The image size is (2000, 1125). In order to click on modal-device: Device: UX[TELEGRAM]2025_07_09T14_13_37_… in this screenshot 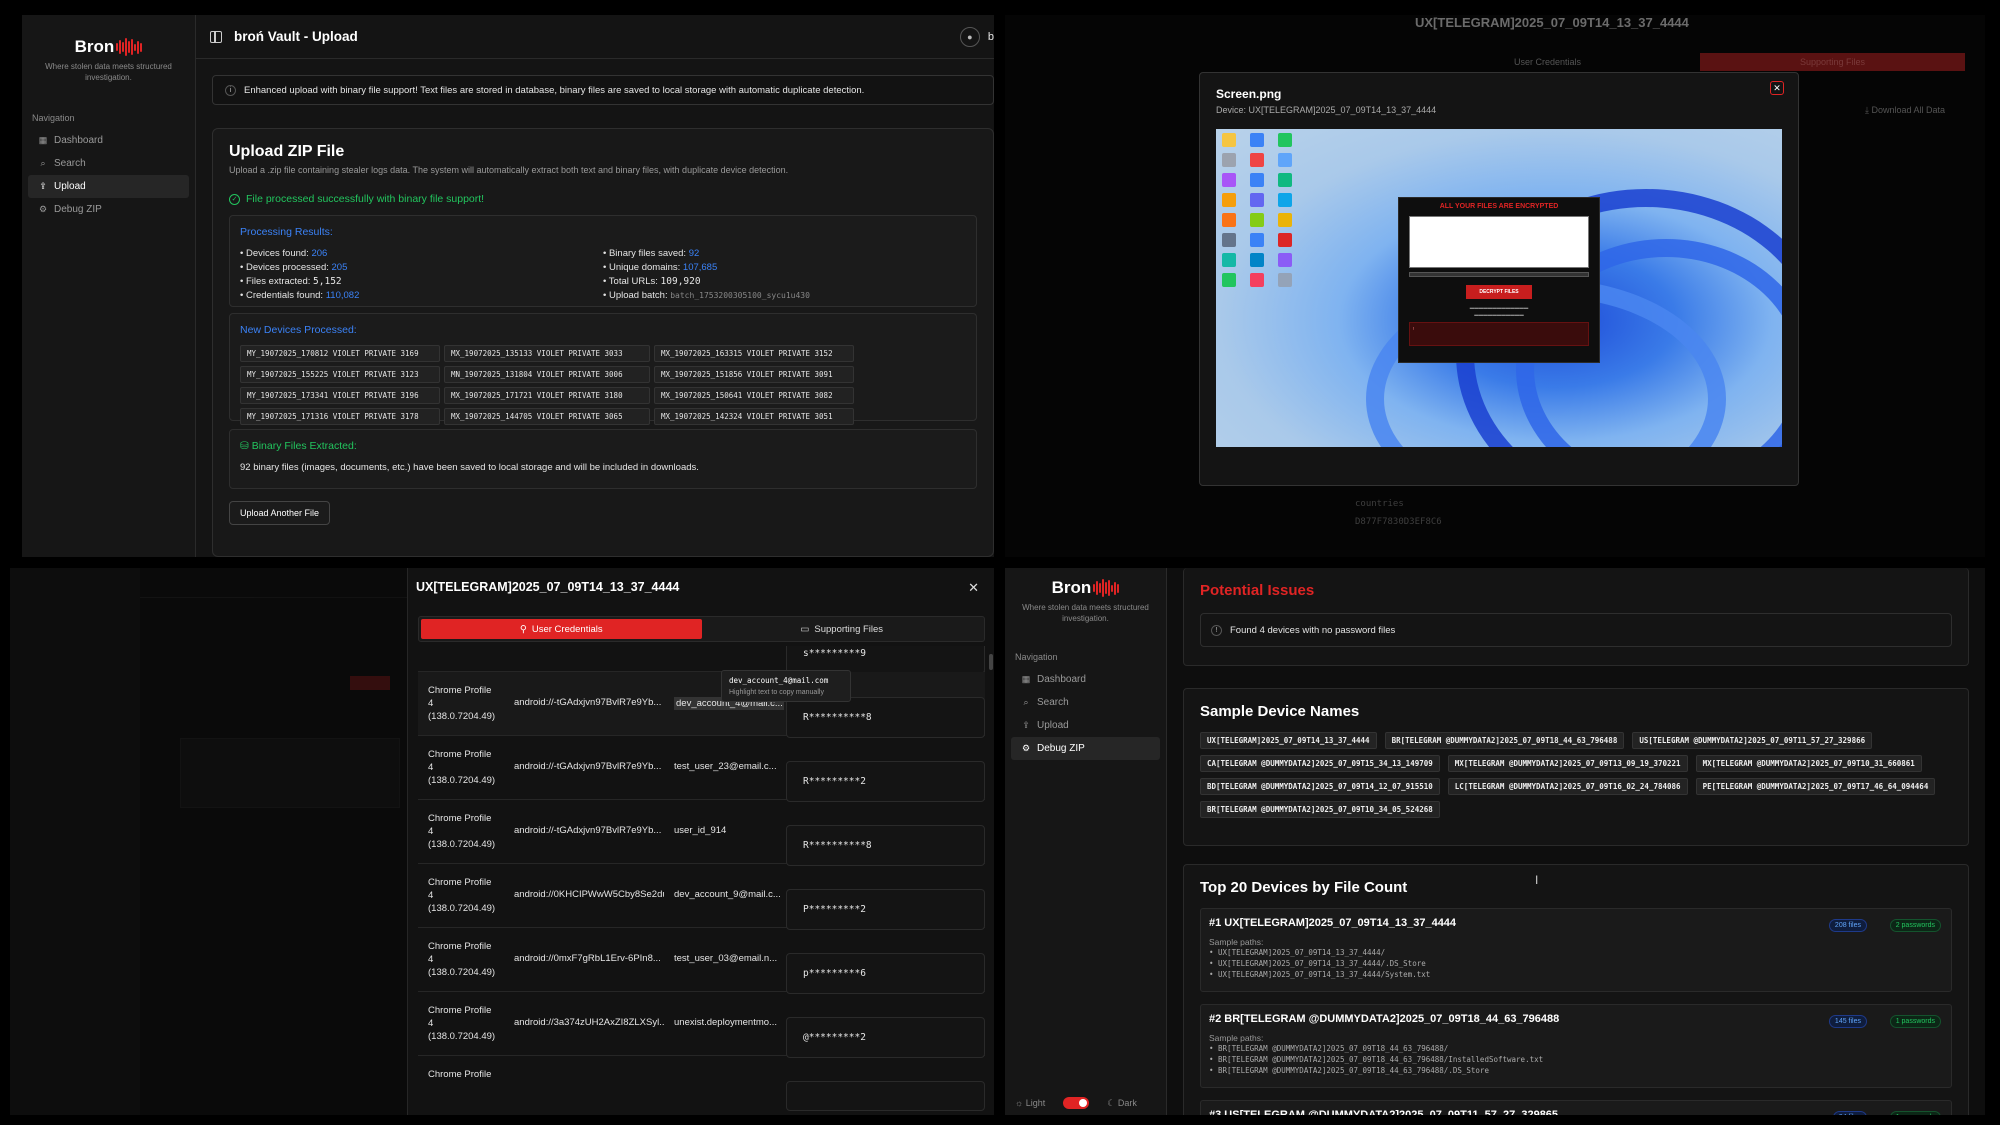, I will do `click(1326, 110)`.